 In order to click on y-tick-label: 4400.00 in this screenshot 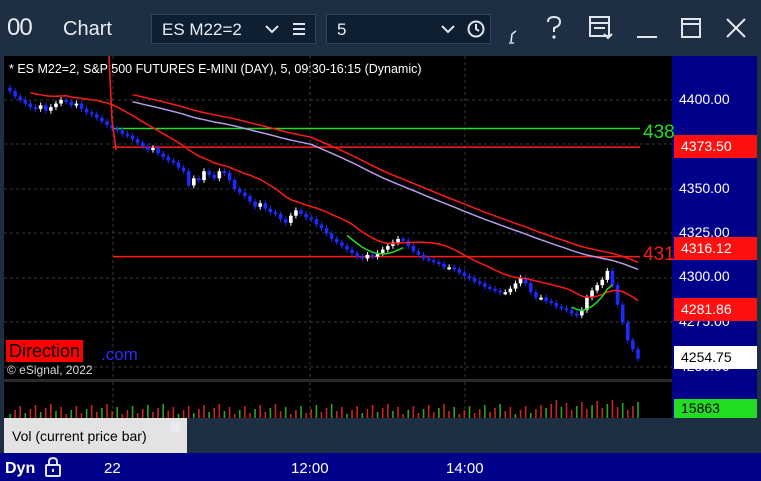, I will do `click(704, 99)`.